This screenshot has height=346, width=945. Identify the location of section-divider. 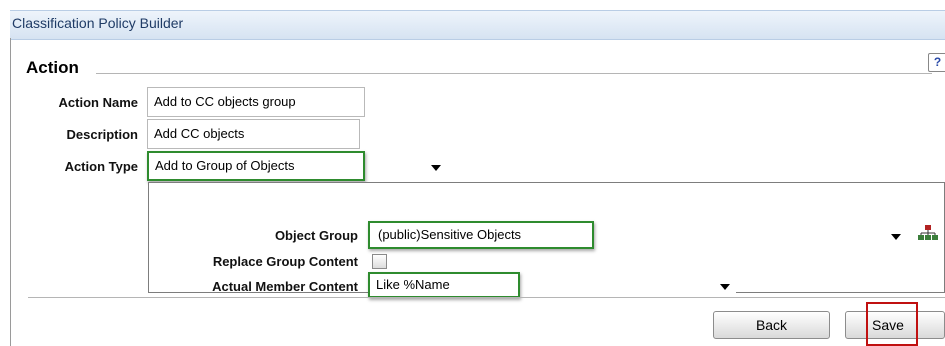
(514, 73).